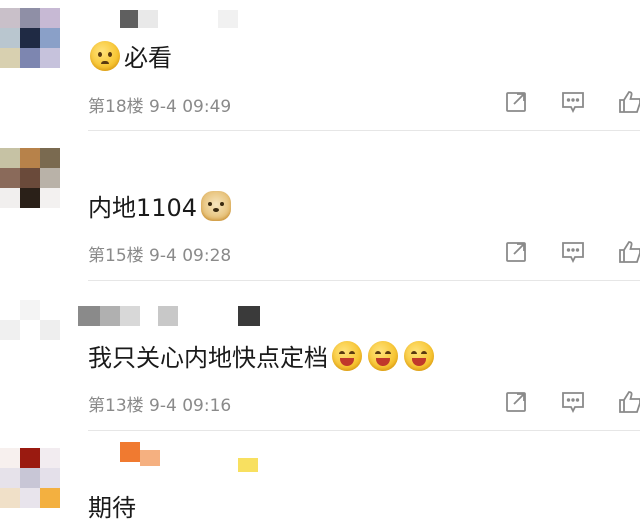 The height and width of the screenshot is (523, 640). I want to click on timestamp: 9-4 09:16, so click(190, 406).